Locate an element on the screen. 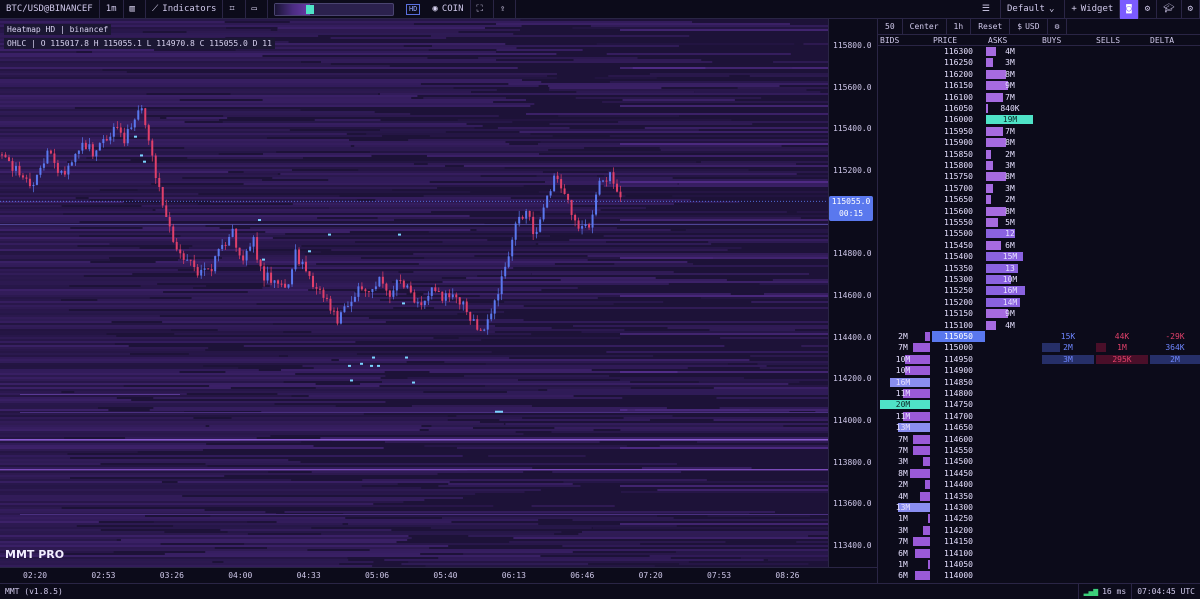 Image resolution: width=1200 pixels, height=599 pixels. order-book-row: 4M 116300 is located at coordinates (1039, 51).